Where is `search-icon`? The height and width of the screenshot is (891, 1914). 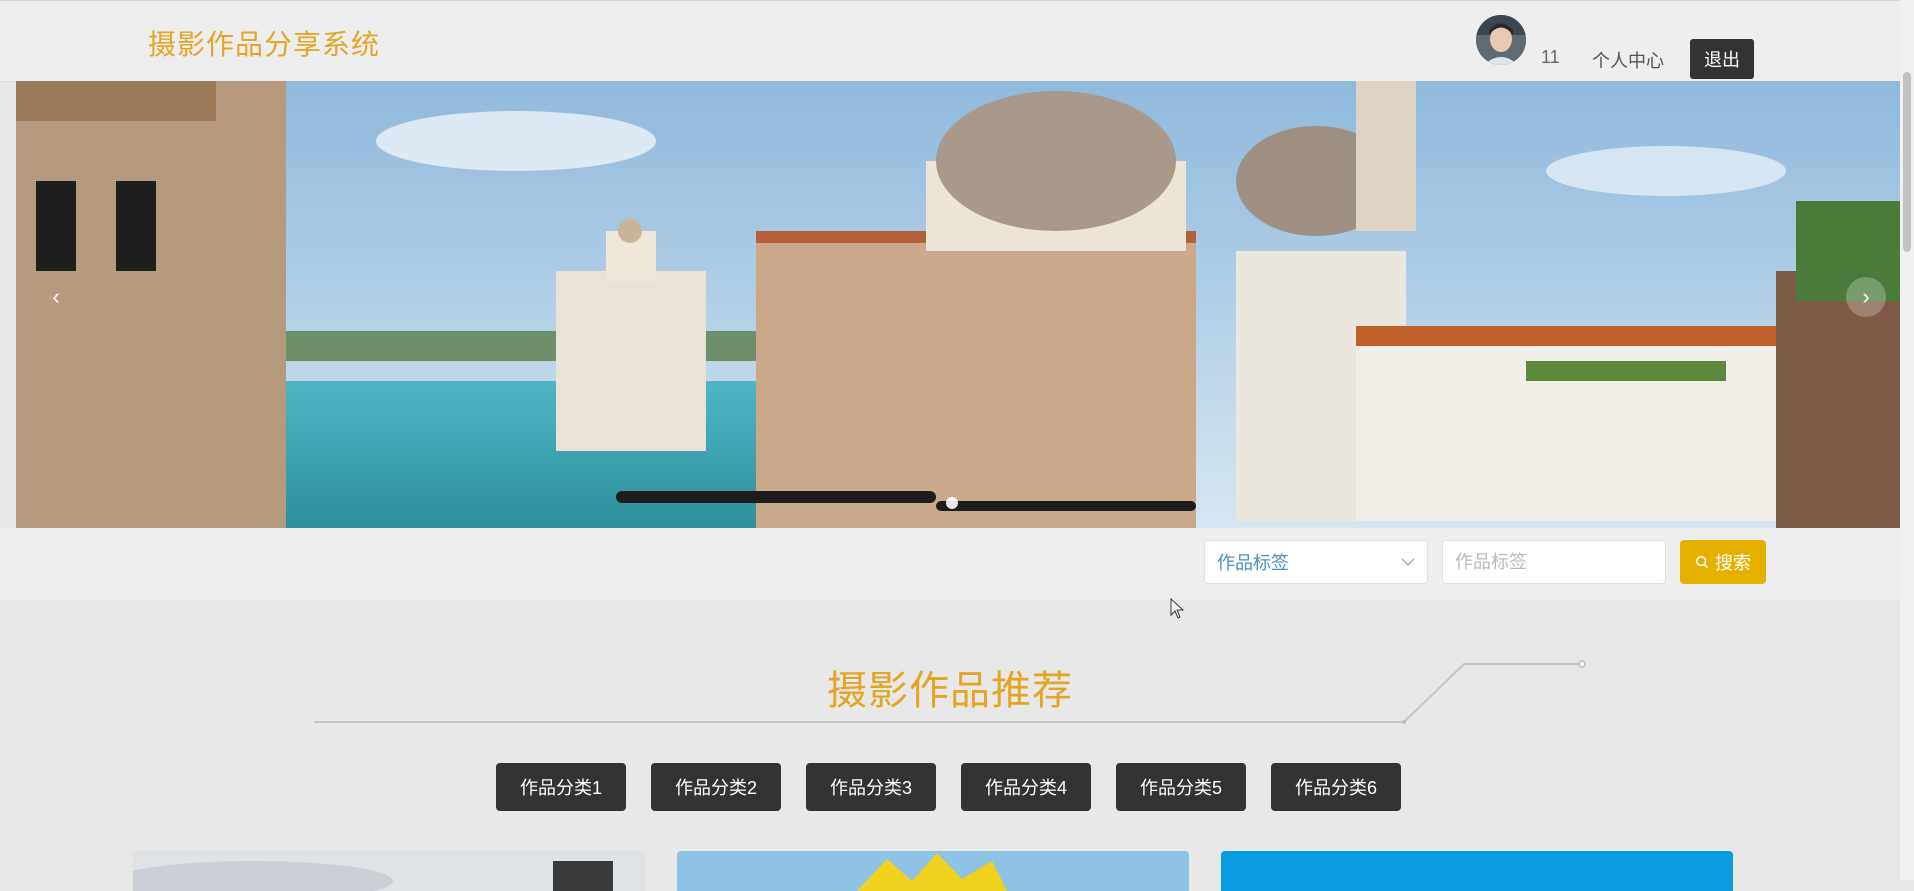 search-icon is located at coordinates (1702, 562).